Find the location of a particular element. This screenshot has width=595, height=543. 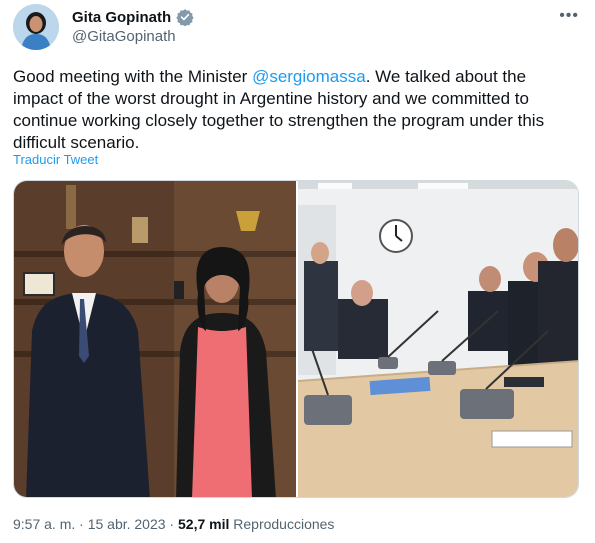

mention-link: @sergiomassa is located at coordinates (309, 76).